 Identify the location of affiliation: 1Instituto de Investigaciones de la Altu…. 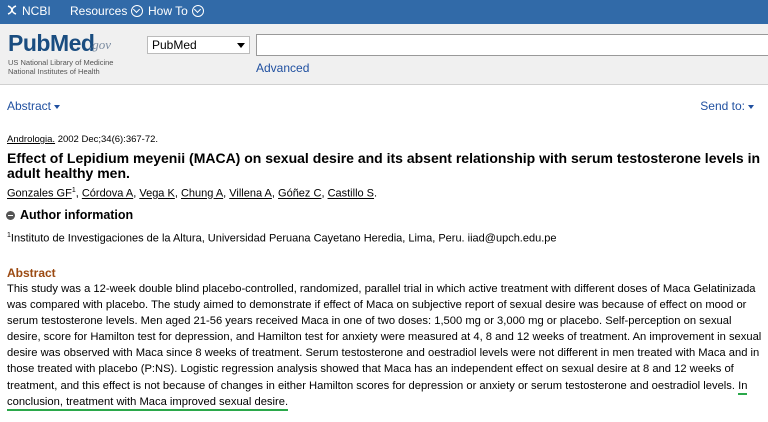
(282, 238).